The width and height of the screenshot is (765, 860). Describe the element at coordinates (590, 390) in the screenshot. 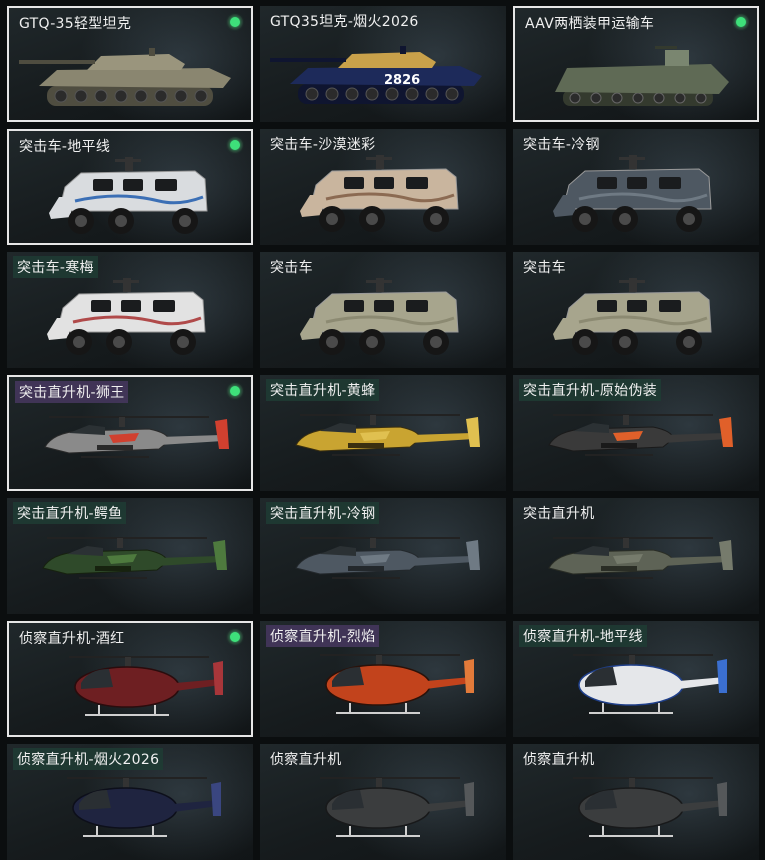

I see `skin-name-label: 突击直升机-原始伪装` at that location.